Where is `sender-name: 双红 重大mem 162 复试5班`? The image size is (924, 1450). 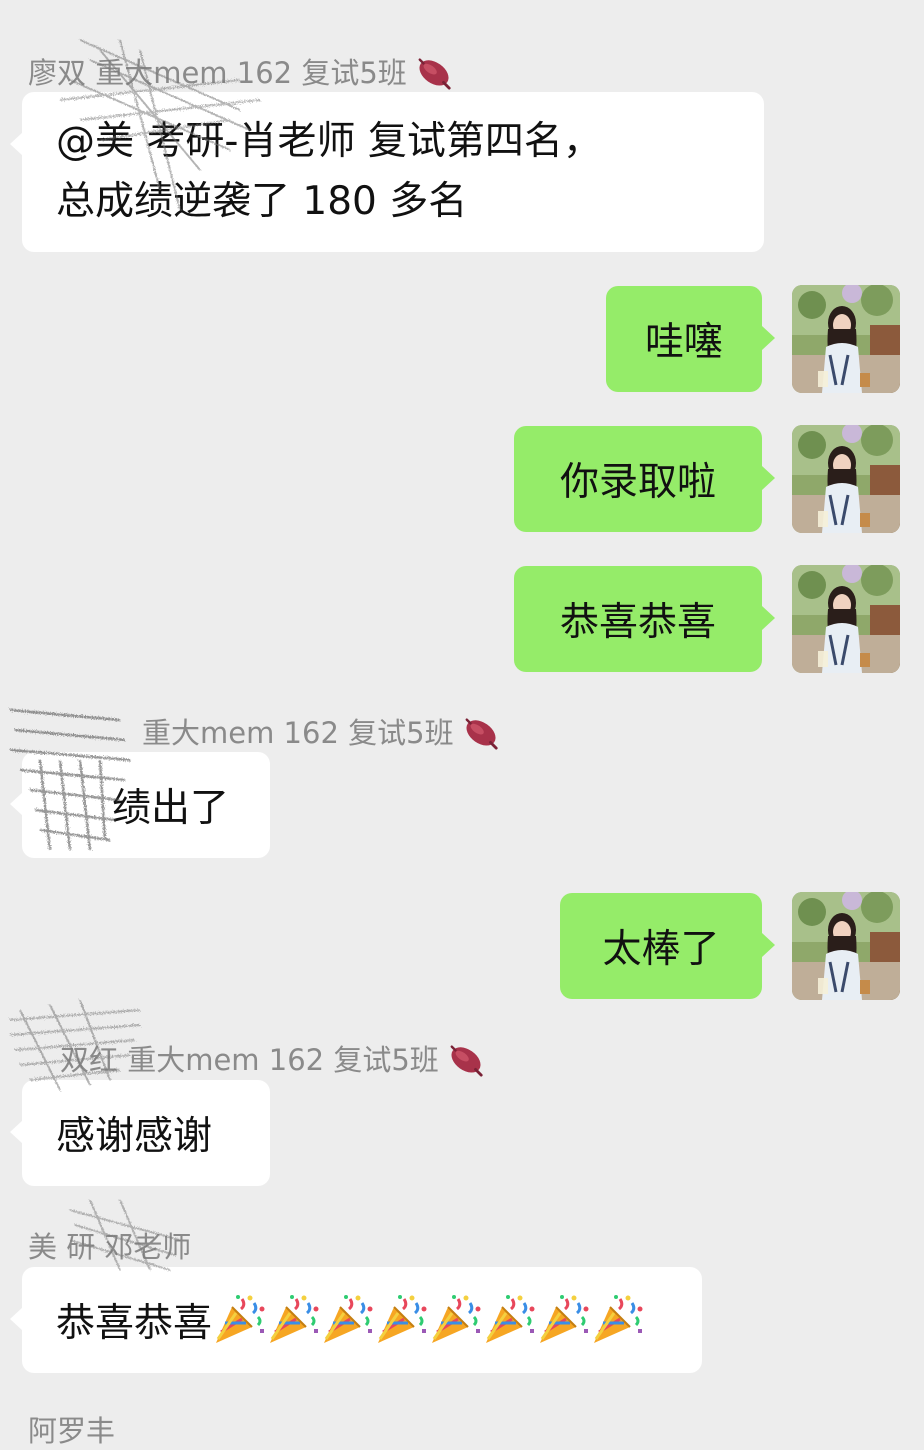
sender-name: 双红 重大mem 162 复试5班 is located at coordinates (272, 1058).